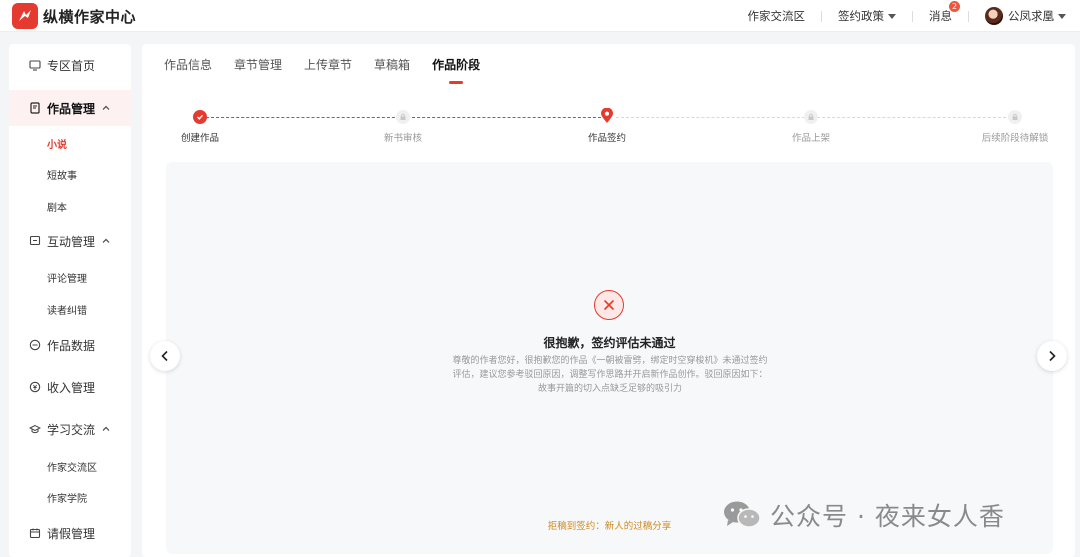 The width and height of the screenshot is (1080, 557). What do you see at coordinates (35, 387) in the screenshot?
I see `money-icon` at bounding box center [35, 387].